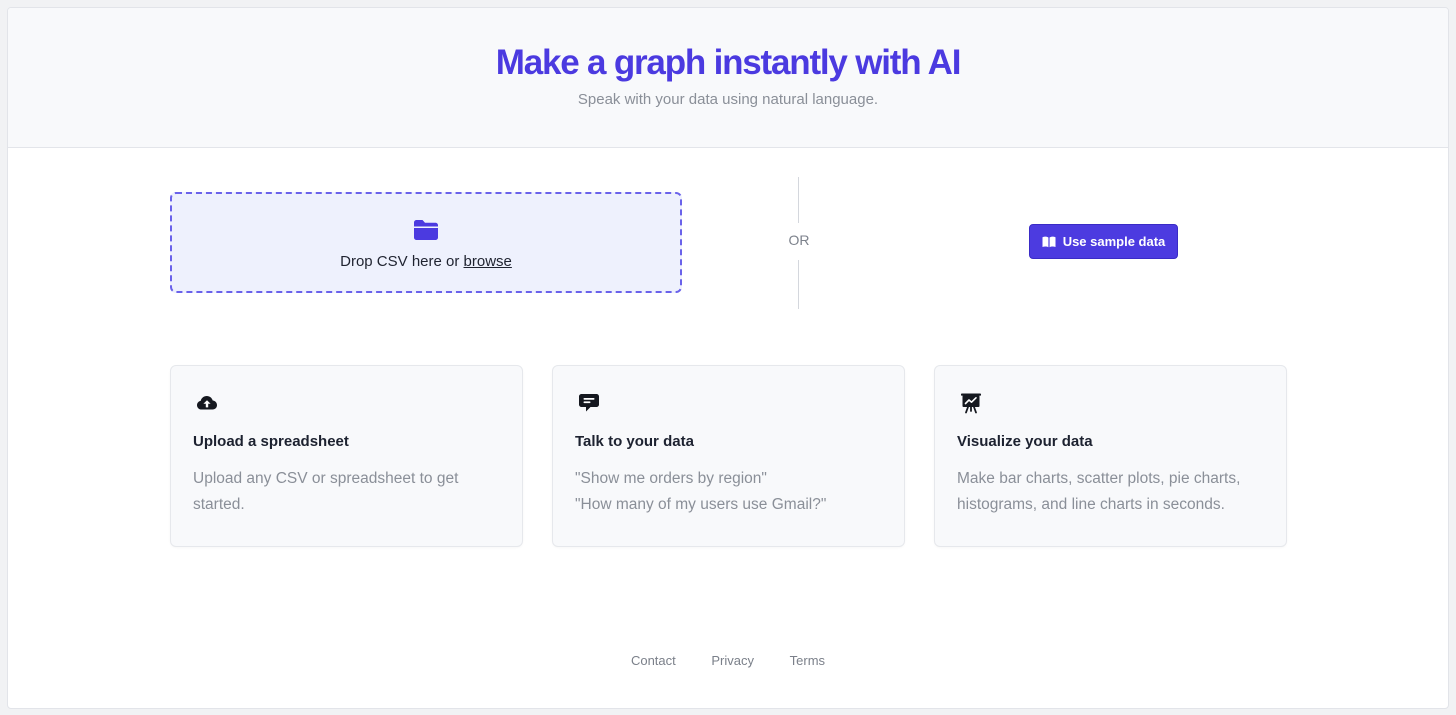 The image size is (1456, 715). Describe the element at coordinates (1091, 504) in the screenshot. I see `feature-description-line: histograms, and line charts in seconds.` at that location.